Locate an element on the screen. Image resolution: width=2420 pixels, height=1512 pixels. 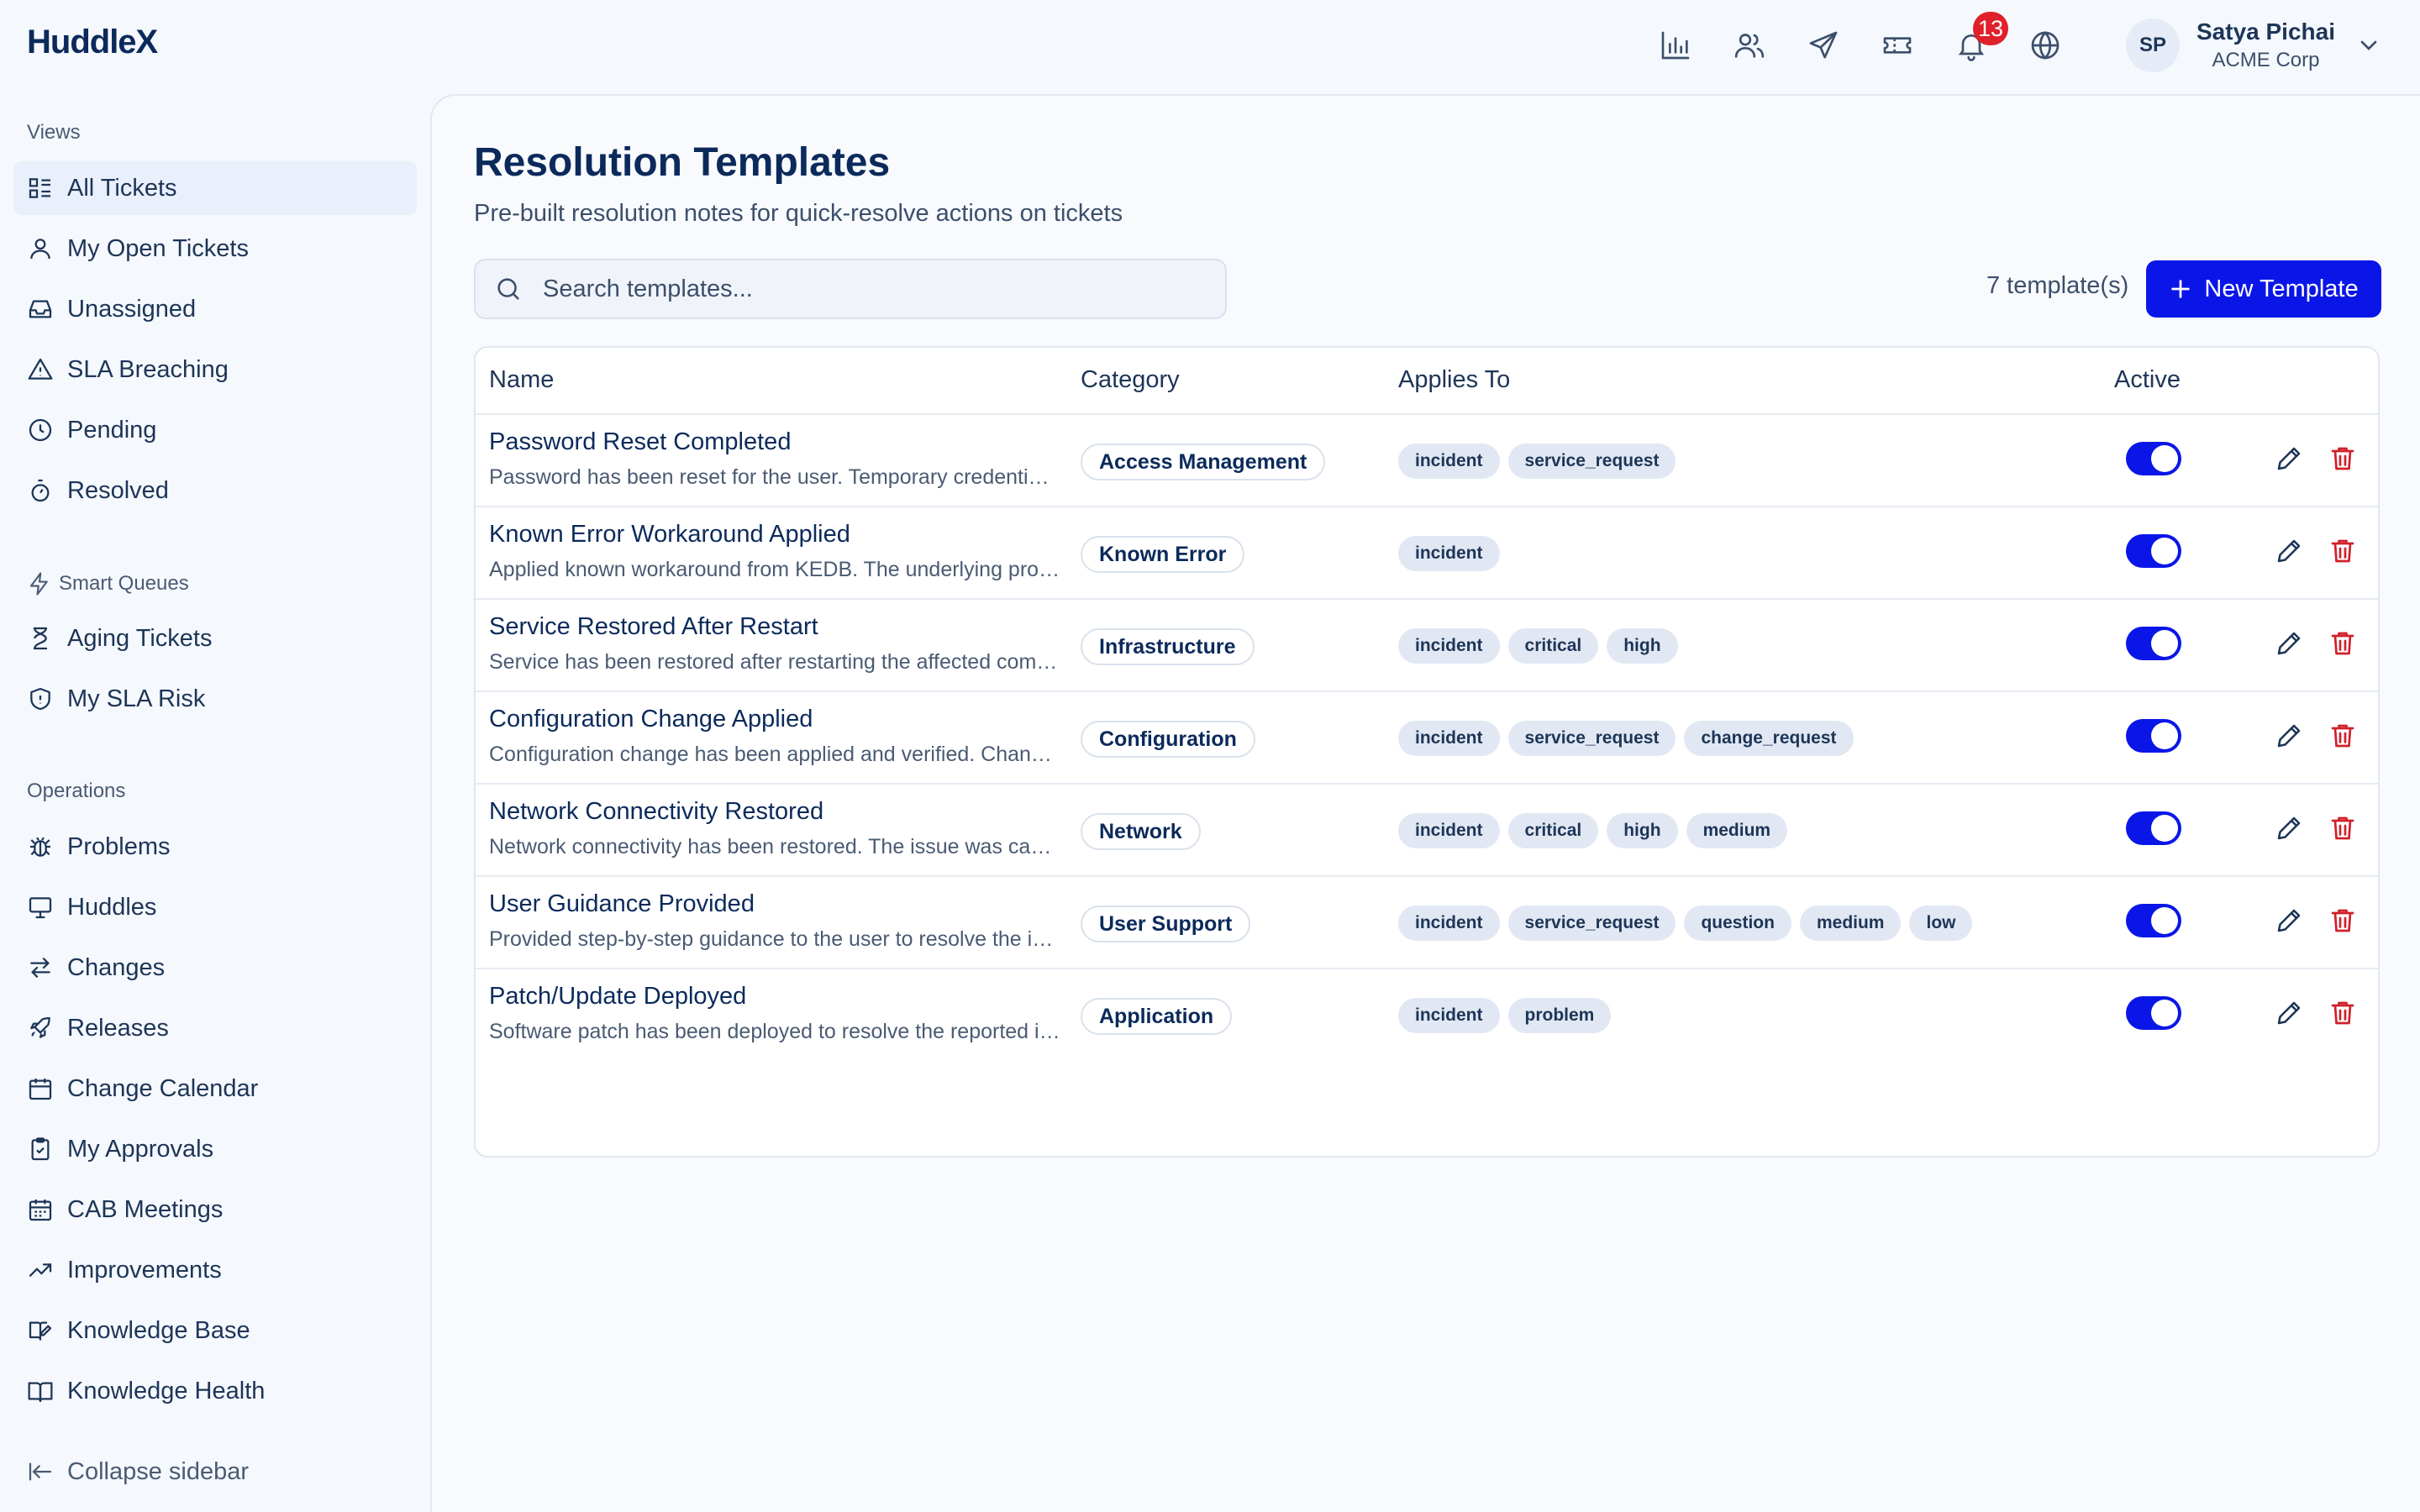
sidebar-item-sla-breaching: SLA Breaching is located at coordinates (215, 369).